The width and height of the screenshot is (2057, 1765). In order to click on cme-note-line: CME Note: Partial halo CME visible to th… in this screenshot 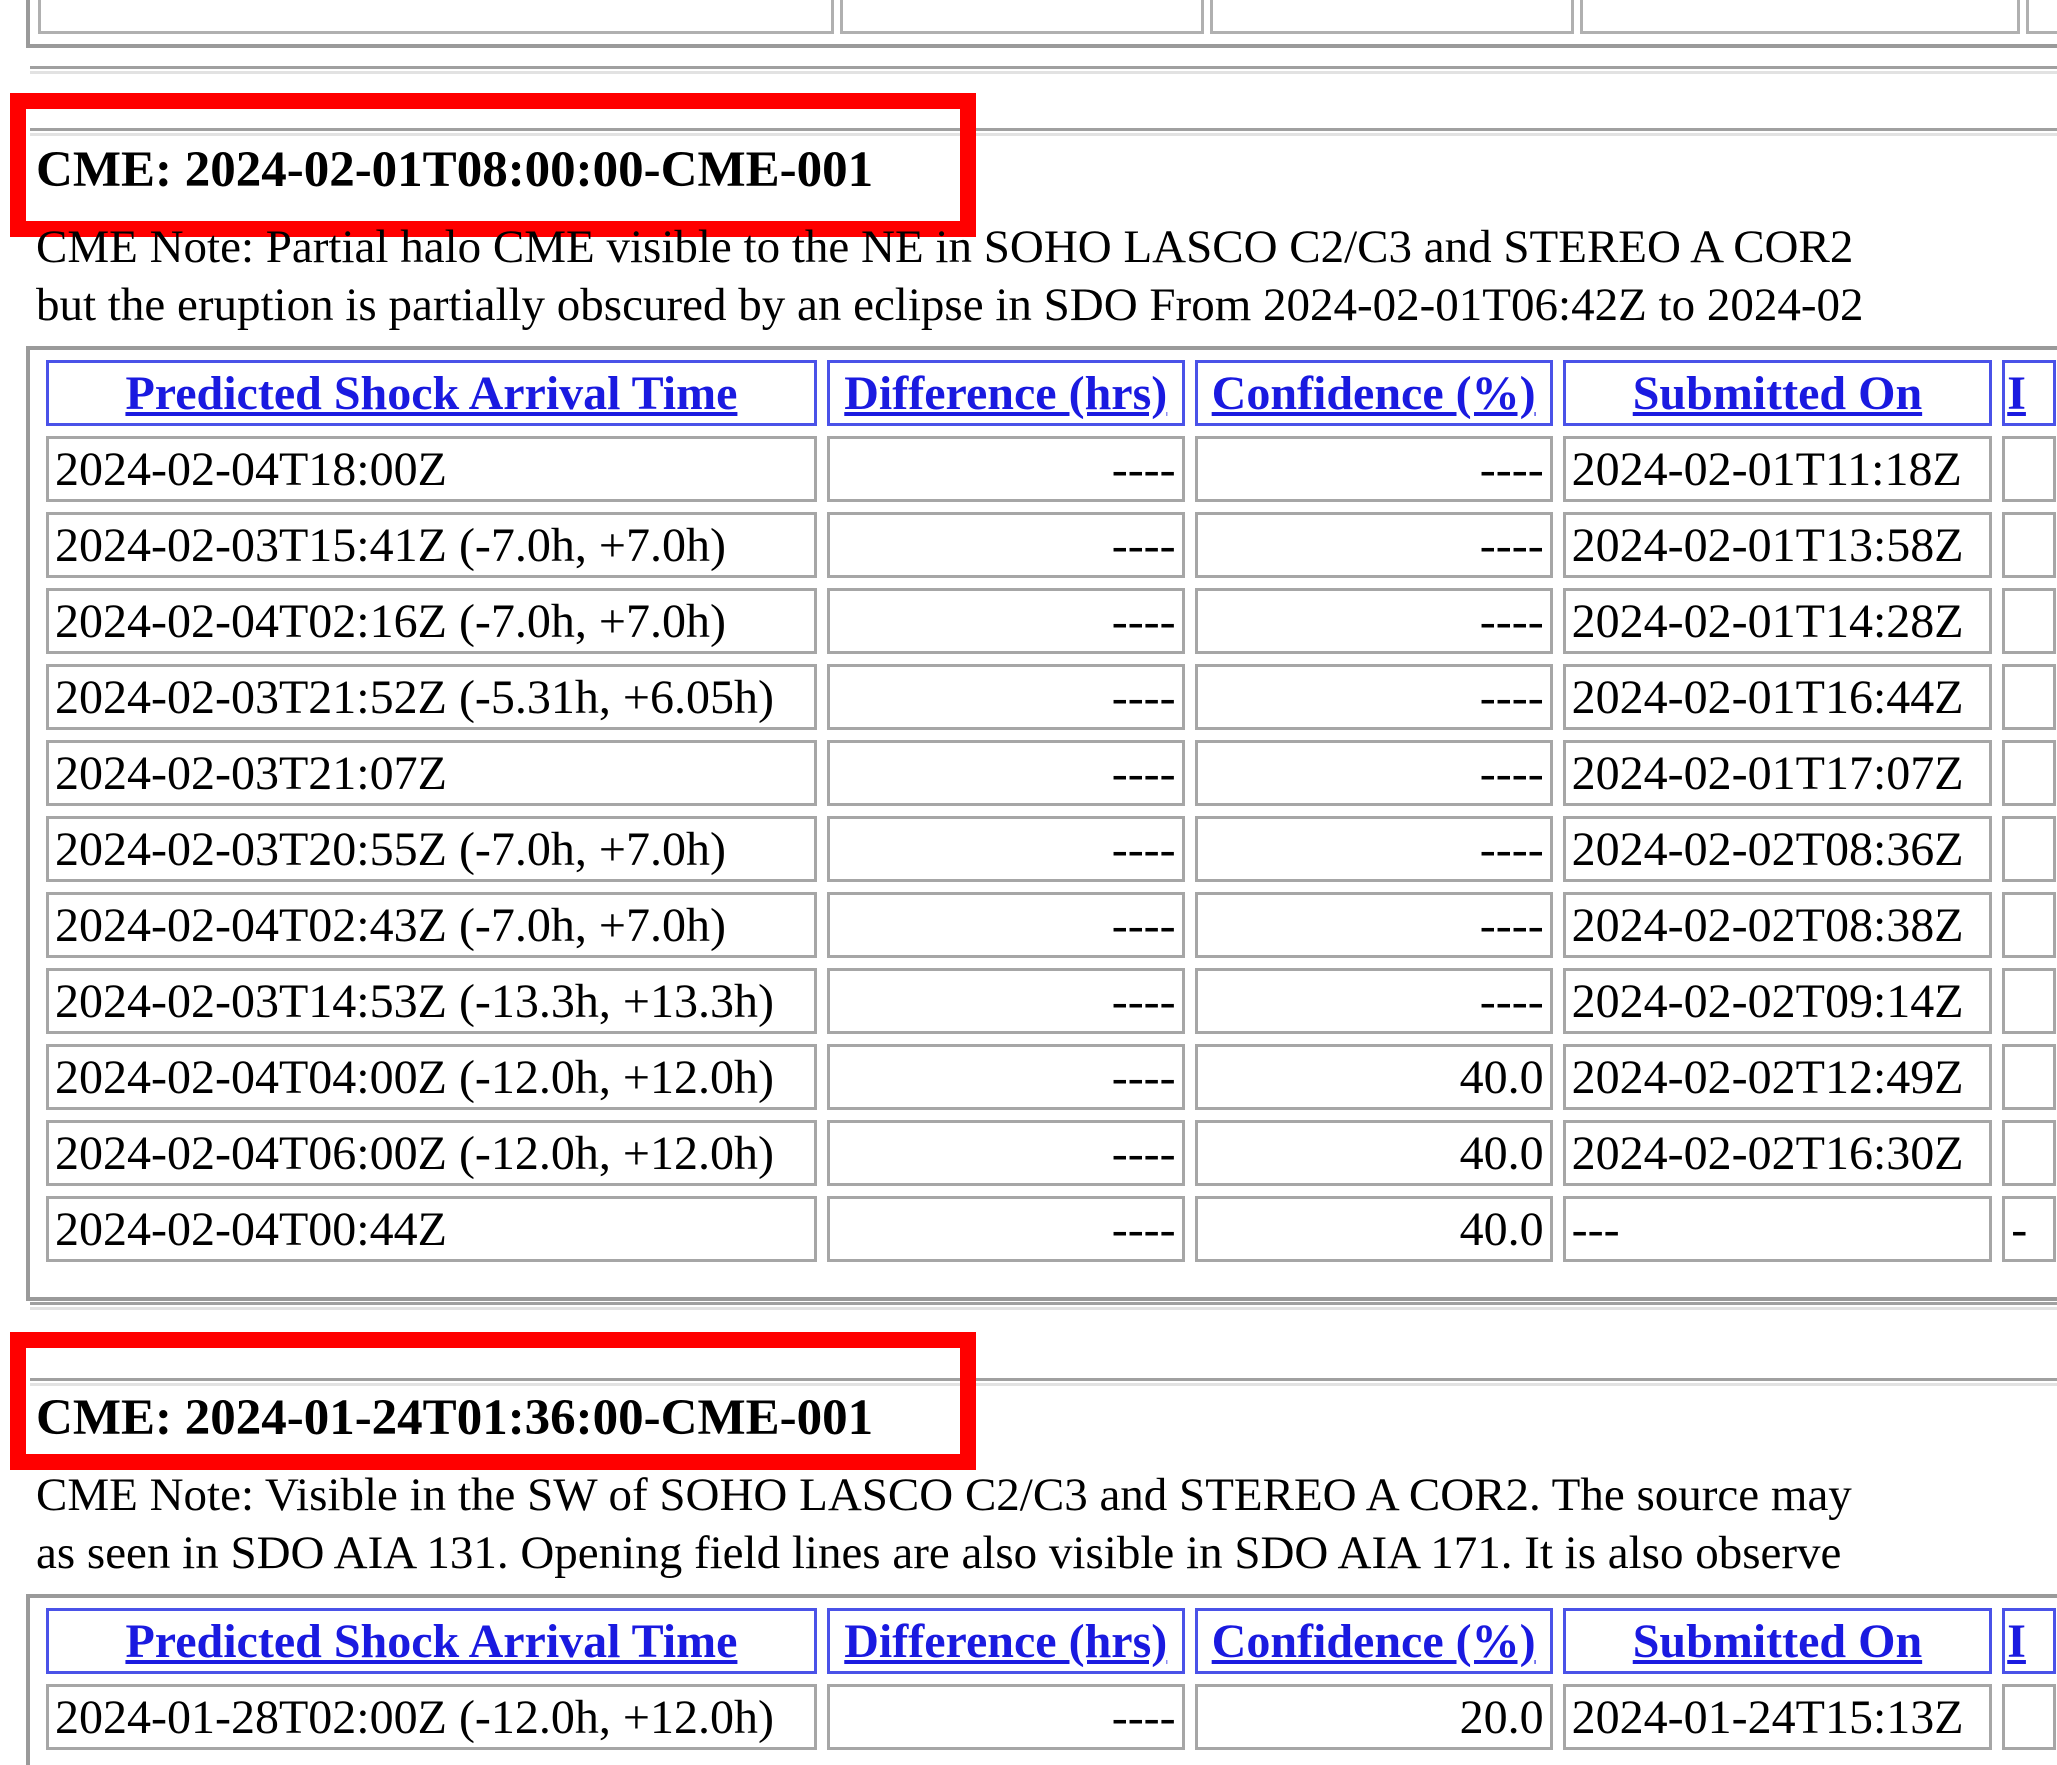, I will do `click(945, 247)`.